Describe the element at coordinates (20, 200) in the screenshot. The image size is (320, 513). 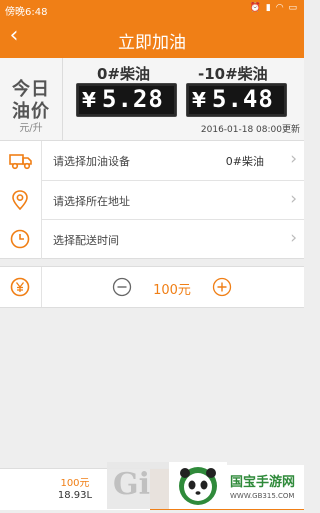
I see `location-pin-icon` at that location.